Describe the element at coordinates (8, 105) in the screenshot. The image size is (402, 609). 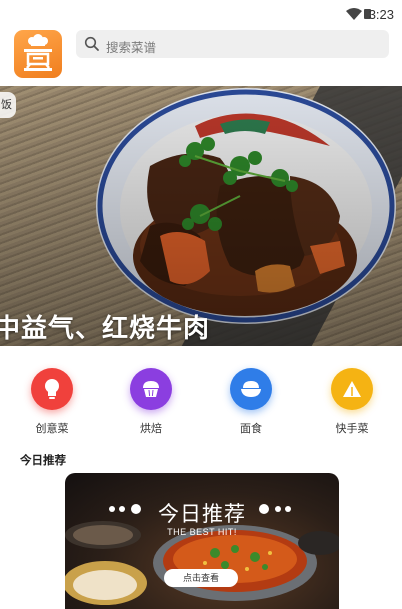
I see `banner-prev-label: 饭` at that location.